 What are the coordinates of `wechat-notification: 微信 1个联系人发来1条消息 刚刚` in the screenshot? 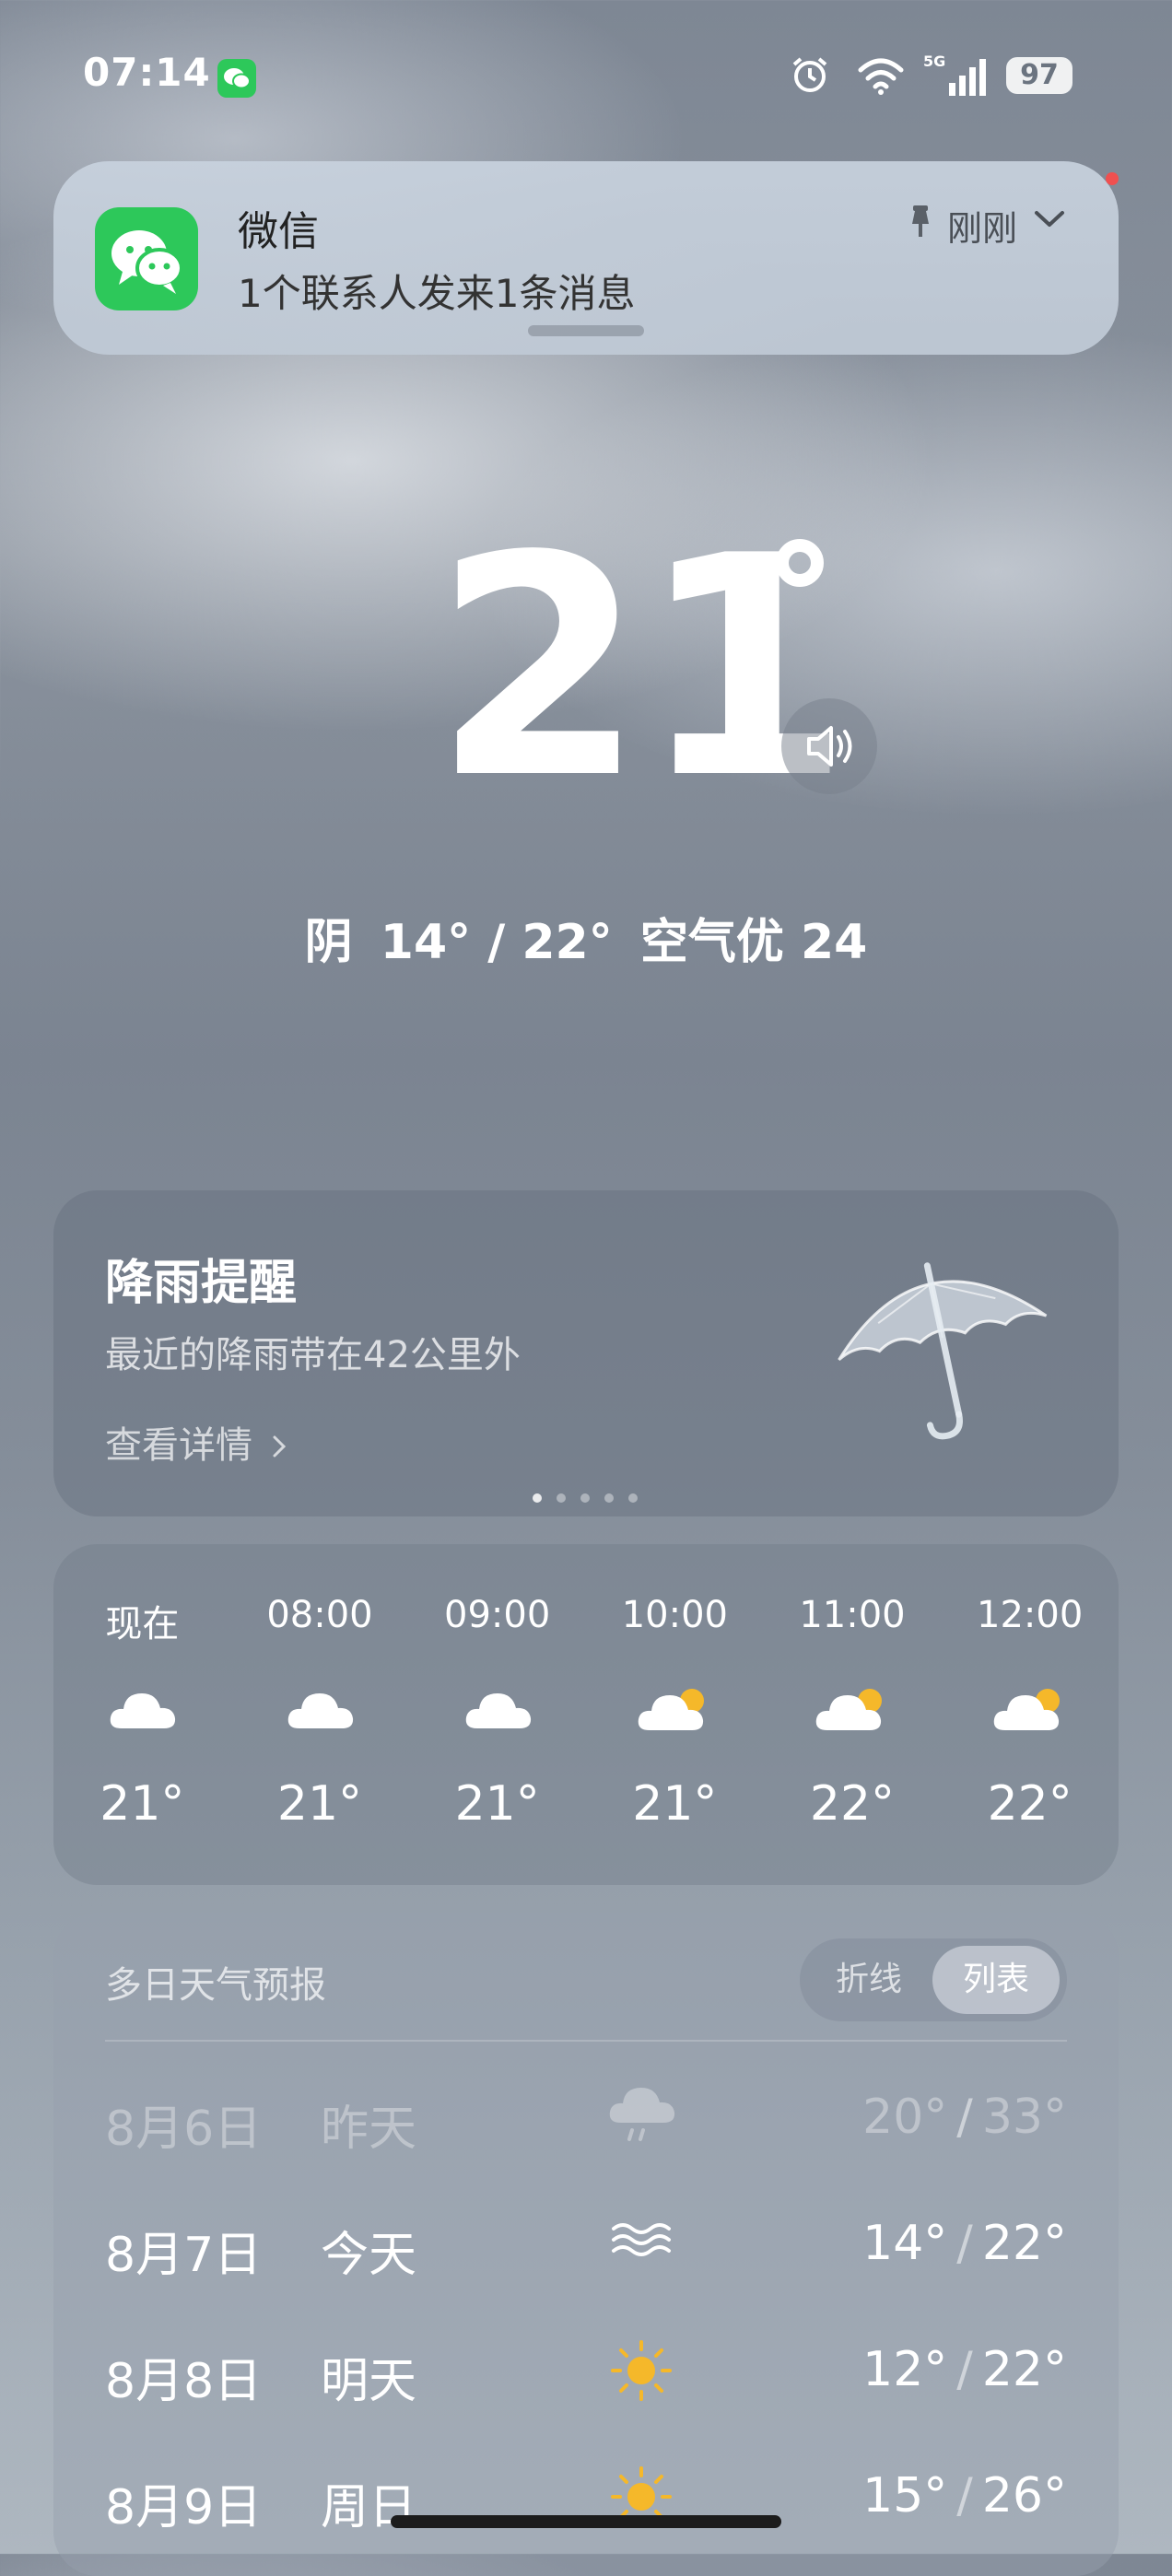 It's located at (586, 258).